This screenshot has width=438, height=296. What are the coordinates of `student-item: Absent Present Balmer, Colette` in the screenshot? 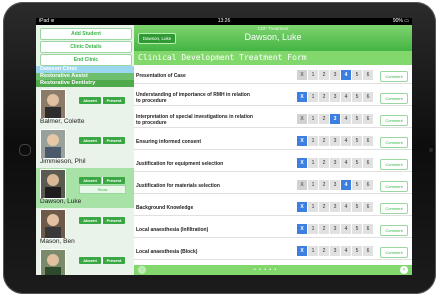 It's located at (85, 108).